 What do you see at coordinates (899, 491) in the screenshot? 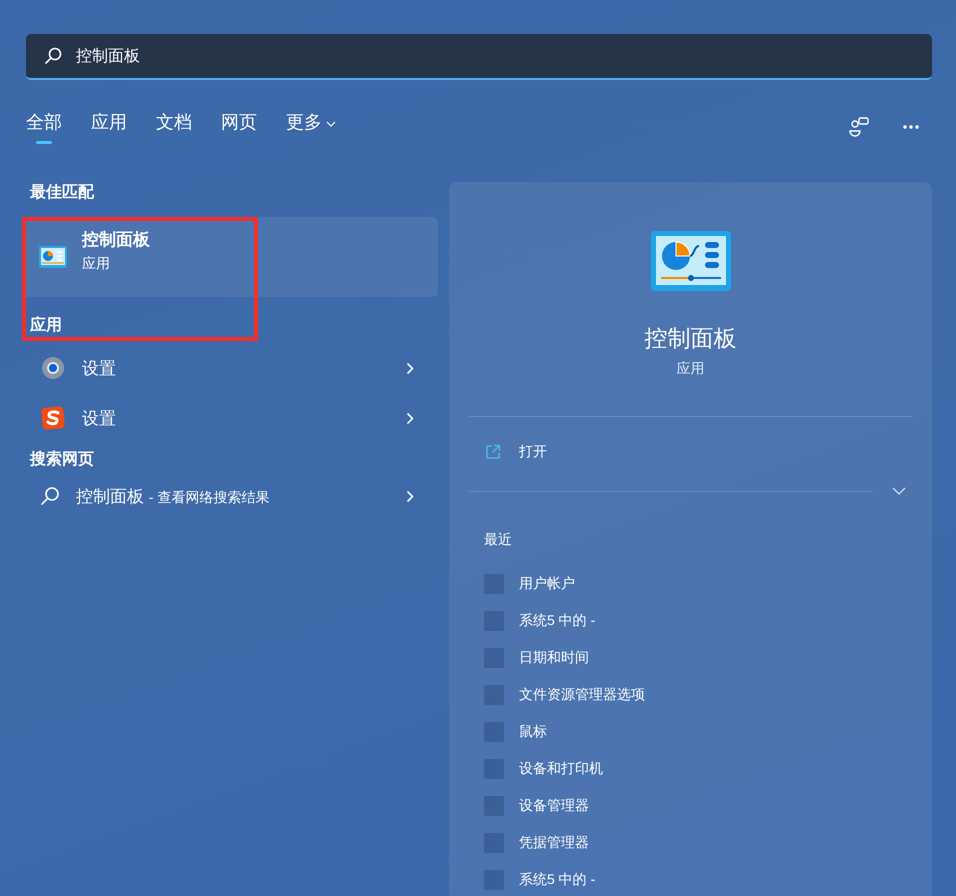
I see `chevron-down-icon` at bounding box center [899, 491].